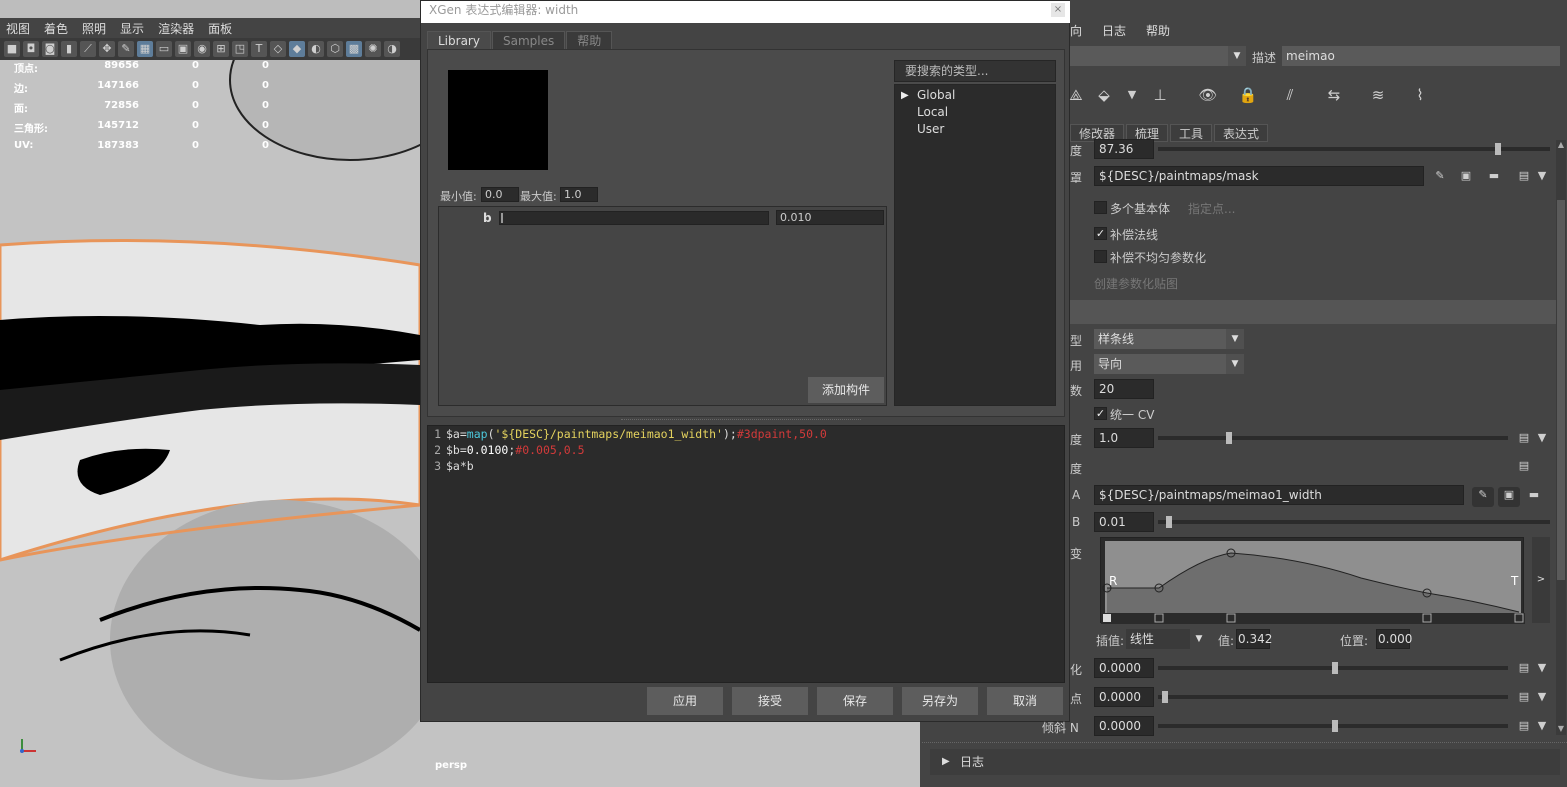 This screenshot has height=787, width=1567. What do you see at coordinates (975, 95) in the screenshot?
I see `tree-item-global: ▶ Global` at bounding box center [975, 95].